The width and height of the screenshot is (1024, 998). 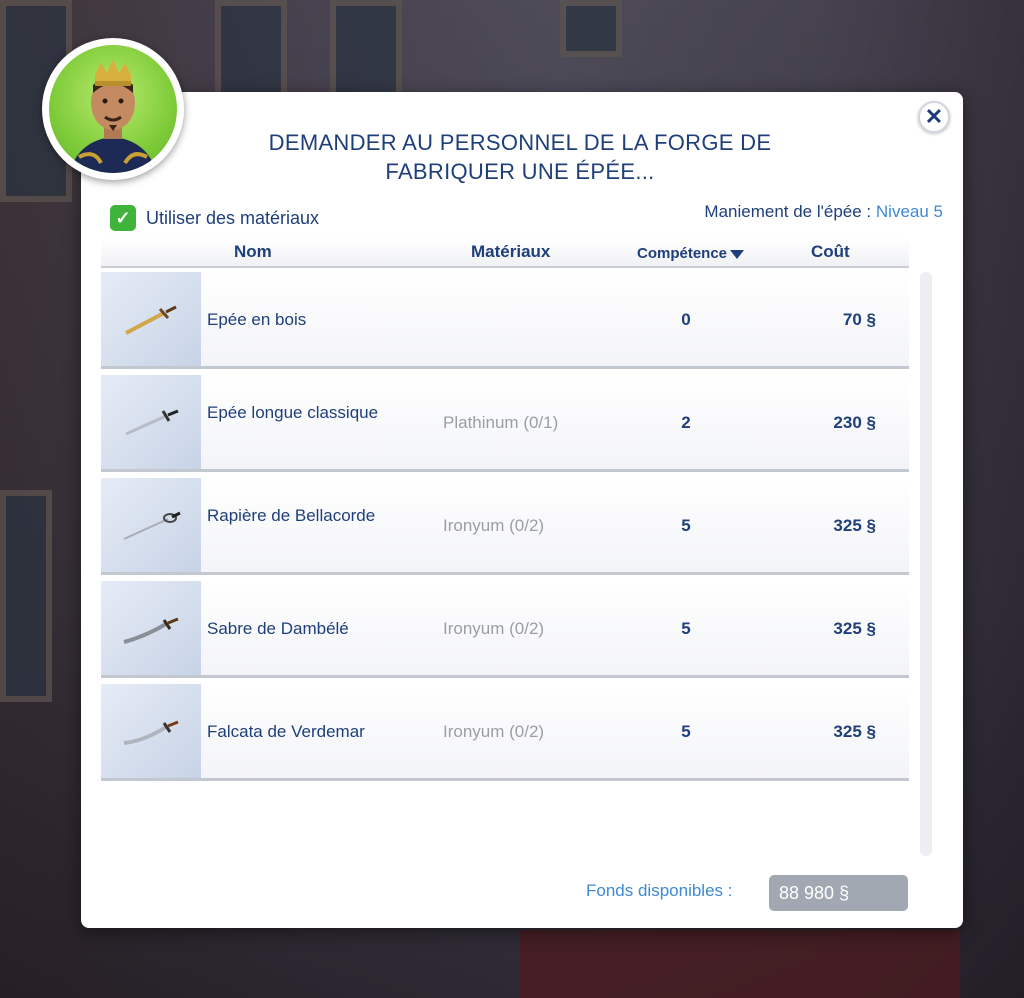 I want to click on falcata-icon, so click(x=151, y=732).